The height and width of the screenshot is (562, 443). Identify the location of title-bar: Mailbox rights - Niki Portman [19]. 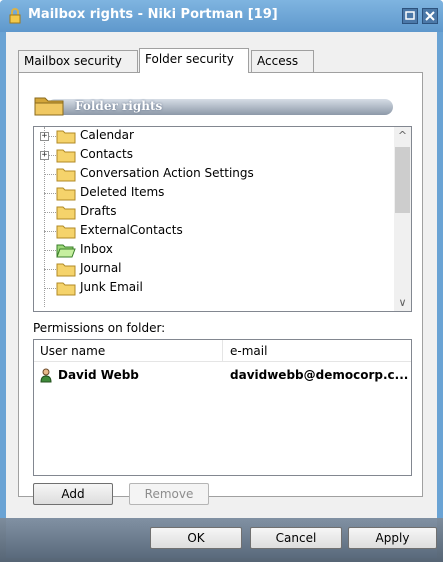
(221, 16).